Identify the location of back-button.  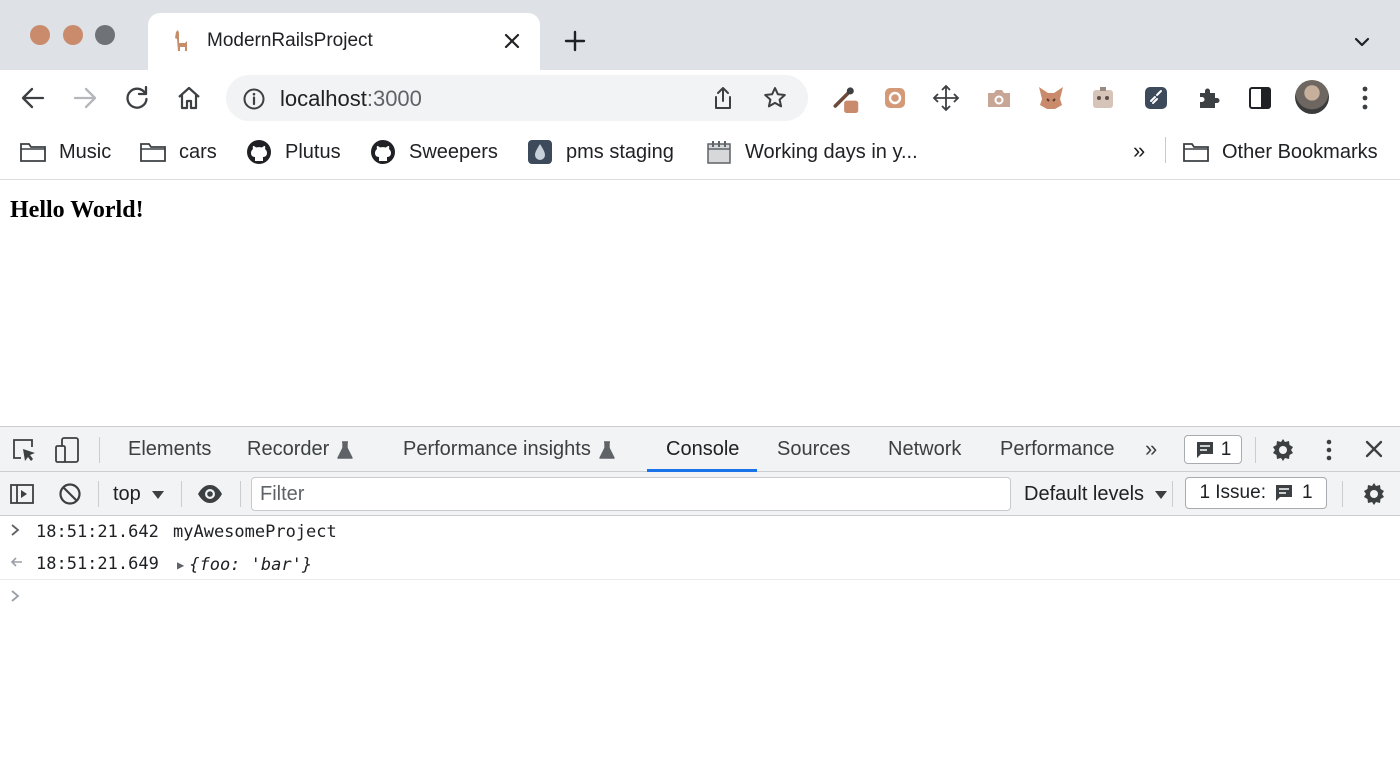
(33, 98).